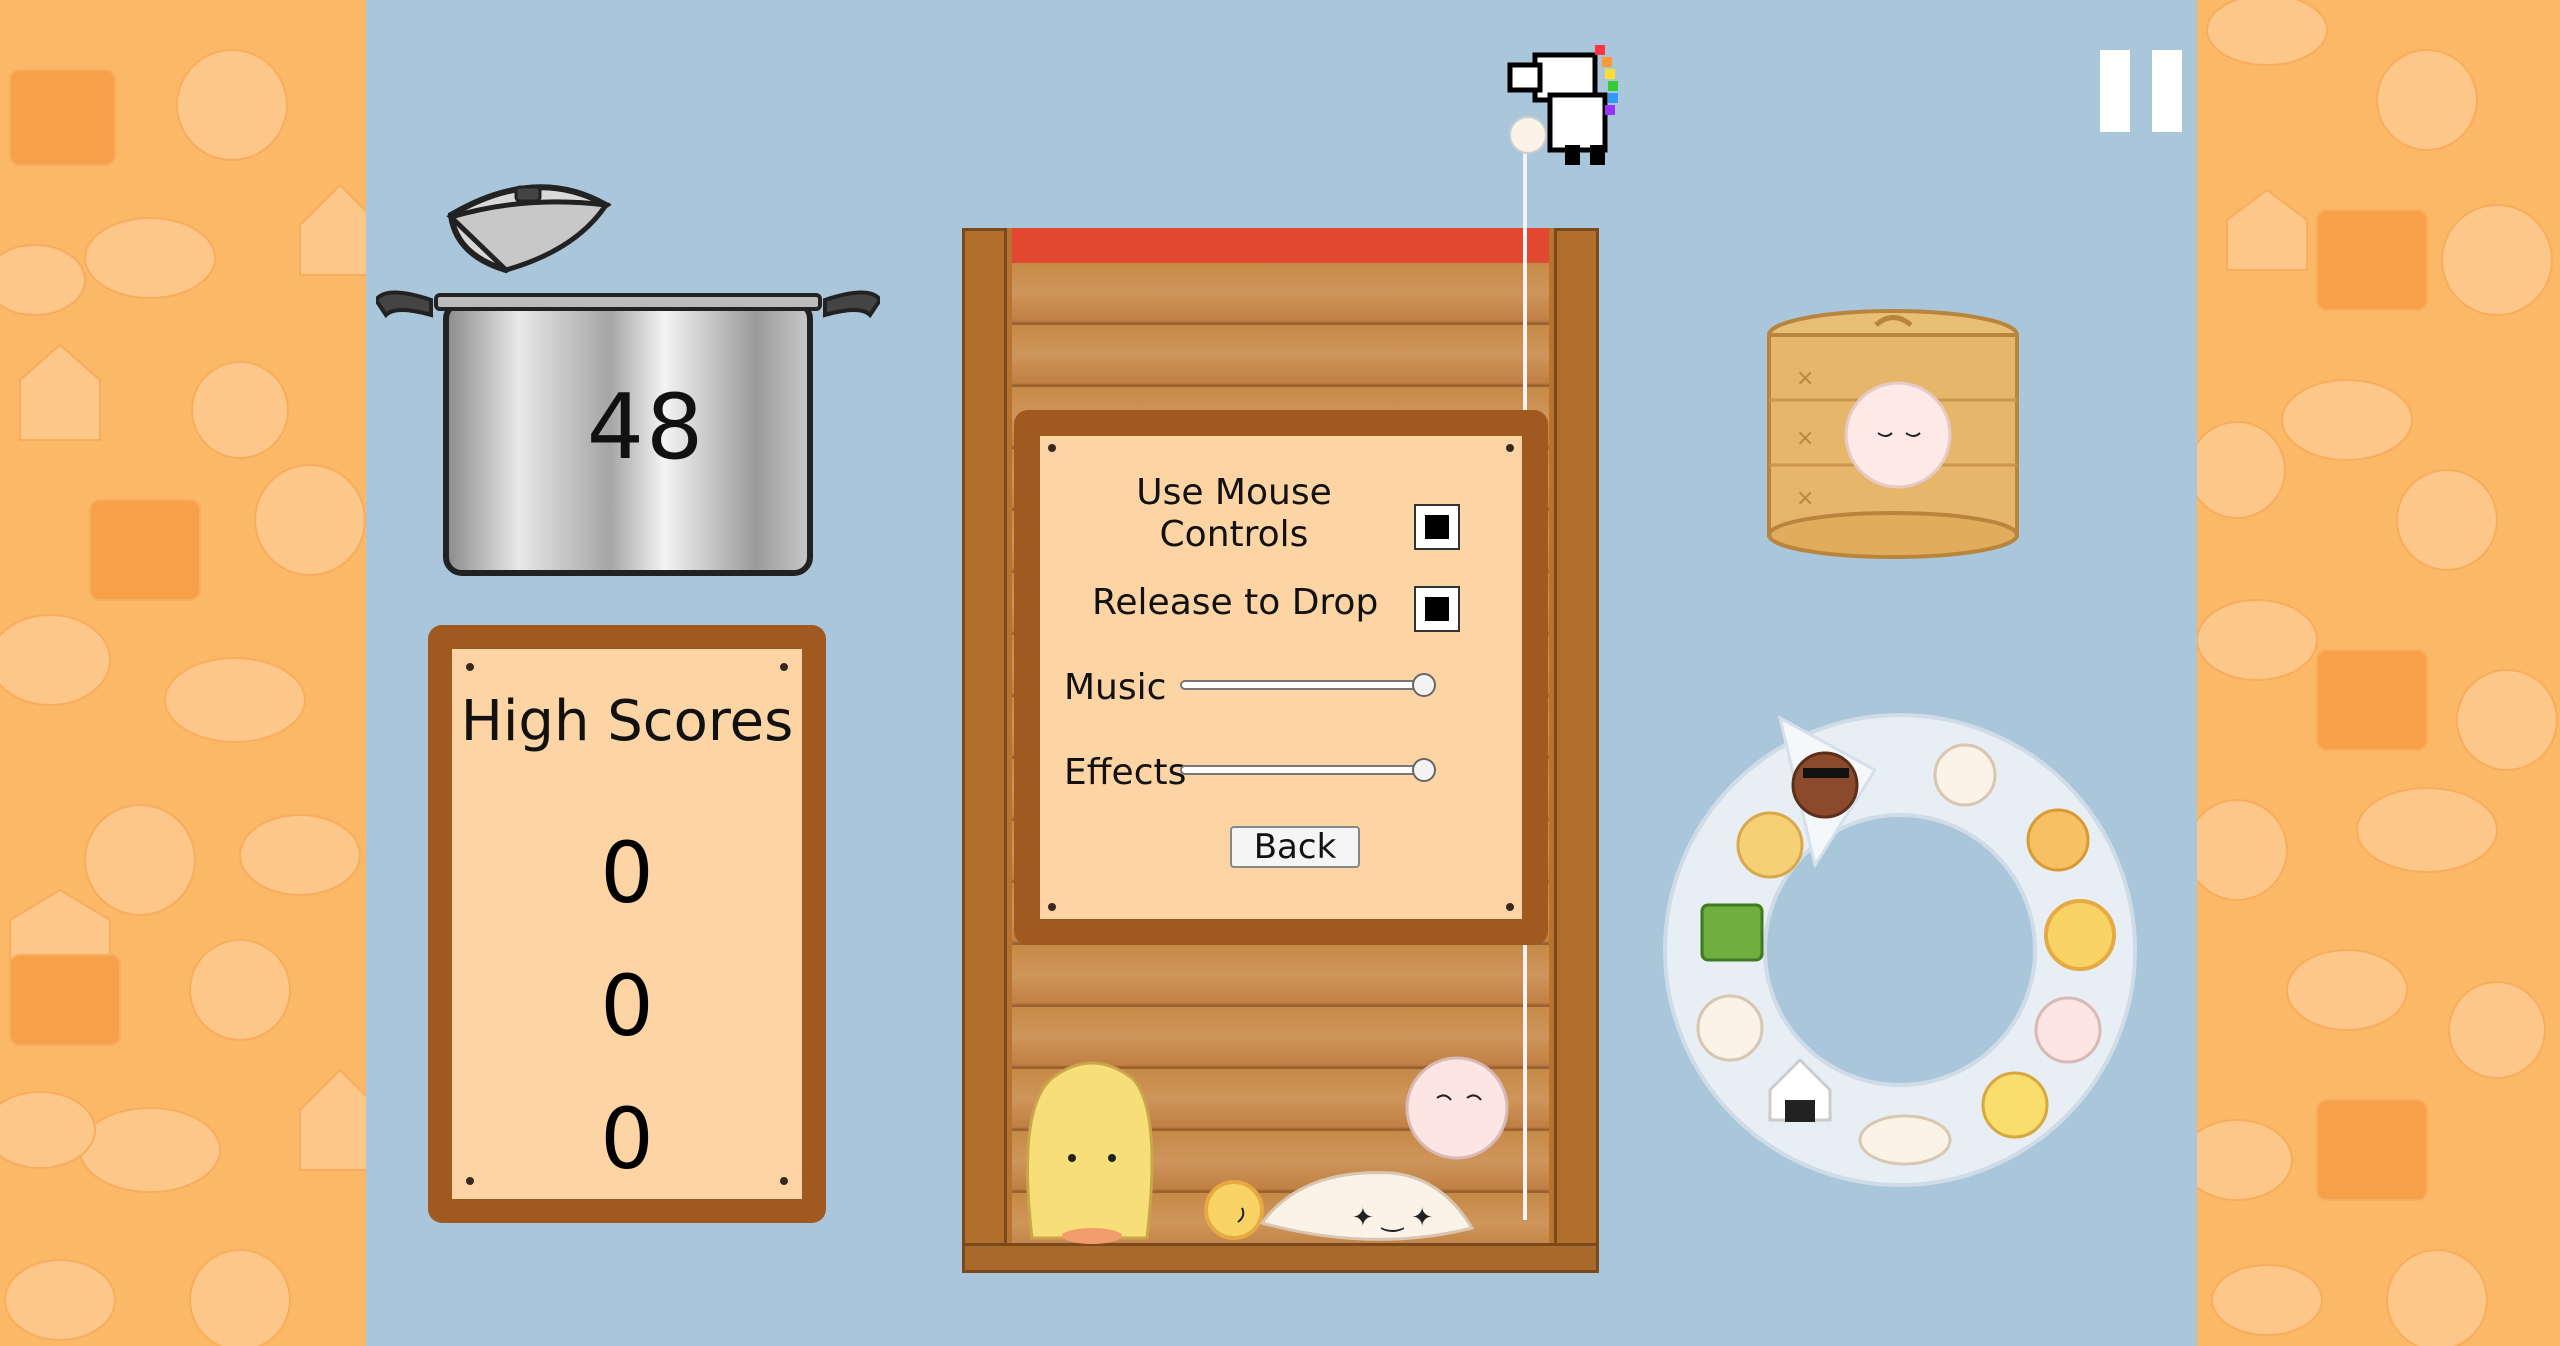  I want to click on next-item-steamer: × × ×, so click(1893, 432).